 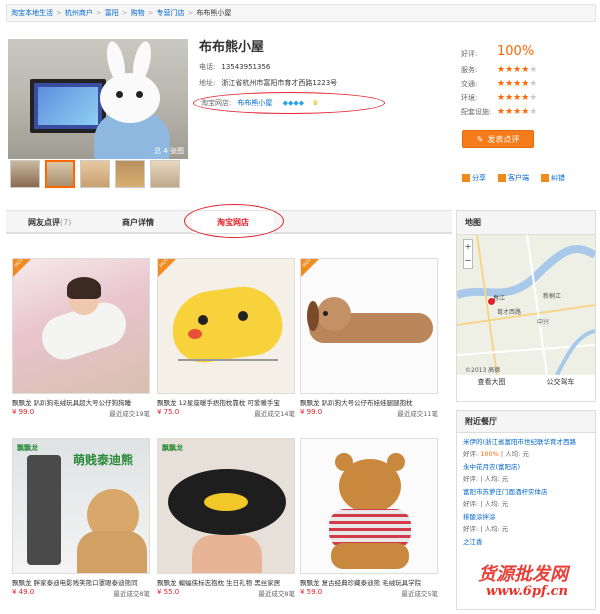 What do you see at coordinates (489, 454) in the screenshot?
I see `nearby-good-rate: 100%` at bounding box center [489, 454].